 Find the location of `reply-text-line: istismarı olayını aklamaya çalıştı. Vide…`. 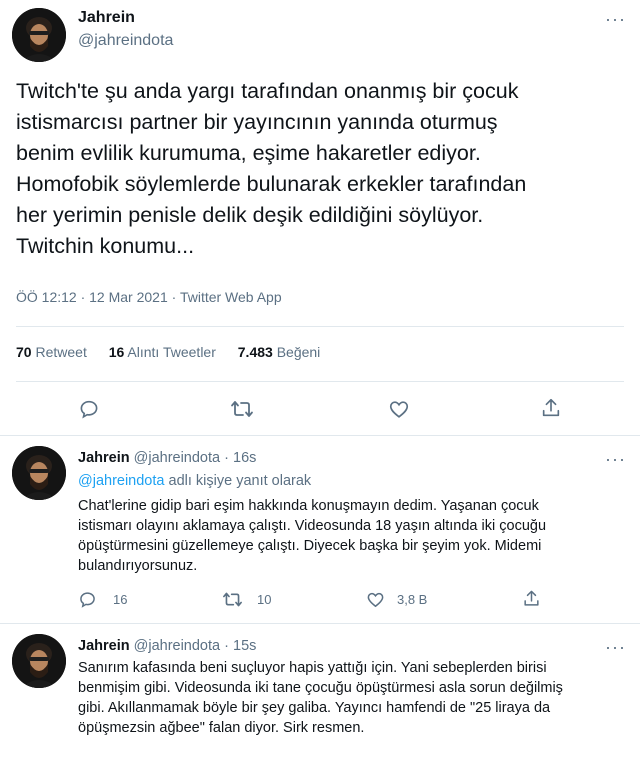

reply-text-line: istismarı olayını aklamaya çalıştı. Vide… is located at coordinates (312, 526).